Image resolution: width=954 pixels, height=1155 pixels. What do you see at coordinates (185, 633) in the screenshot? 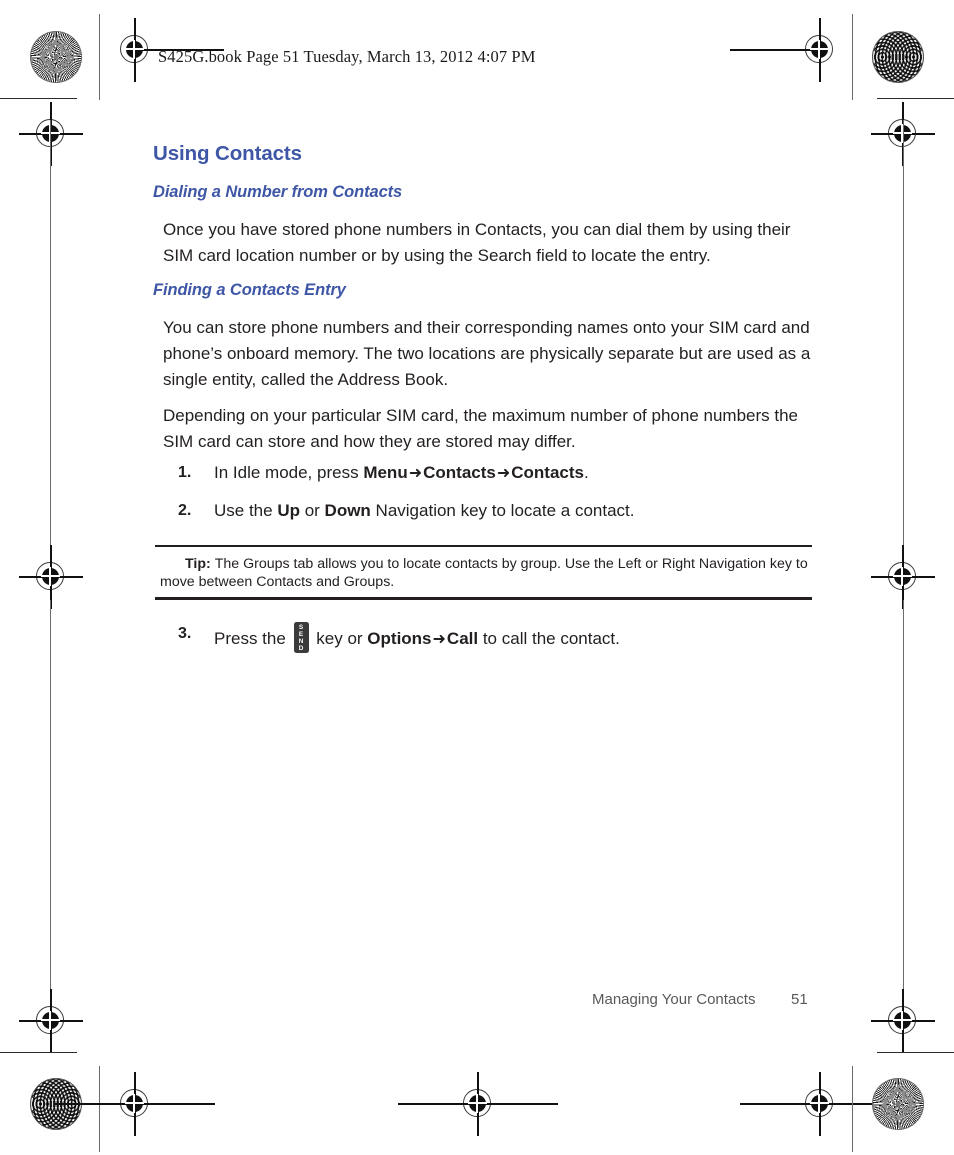
I see `step-number: 3.` at bounding box center [185, 633].